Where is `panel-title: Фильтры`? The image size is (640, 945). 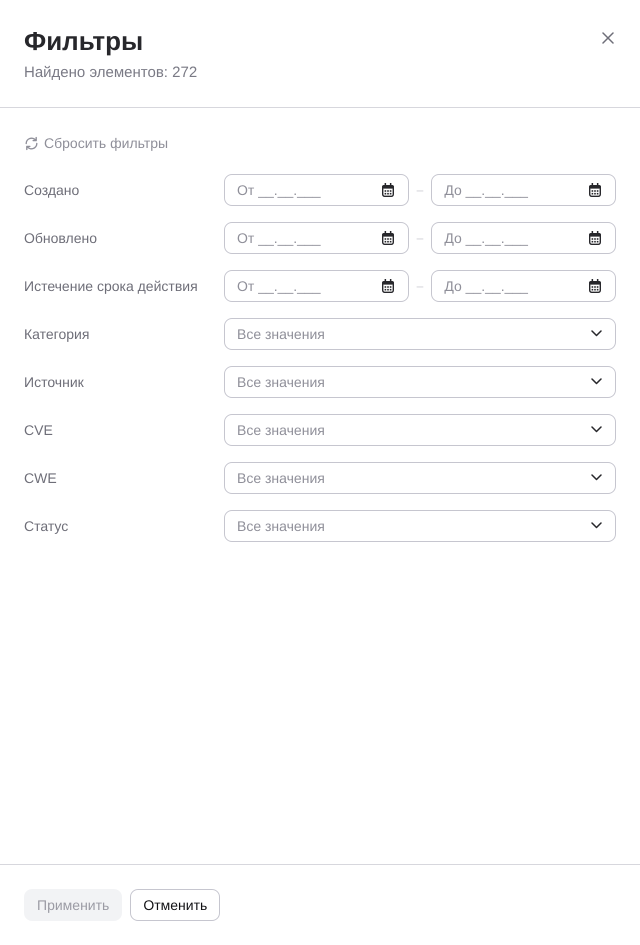 panel-title: Фильтры is located at coordinates (84, 41).